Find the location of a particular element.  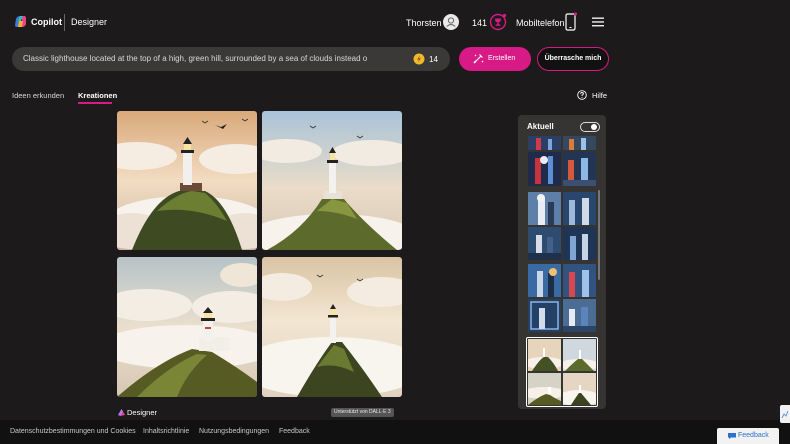

feedback-button: Feedback is located at coordinates (748, 436).